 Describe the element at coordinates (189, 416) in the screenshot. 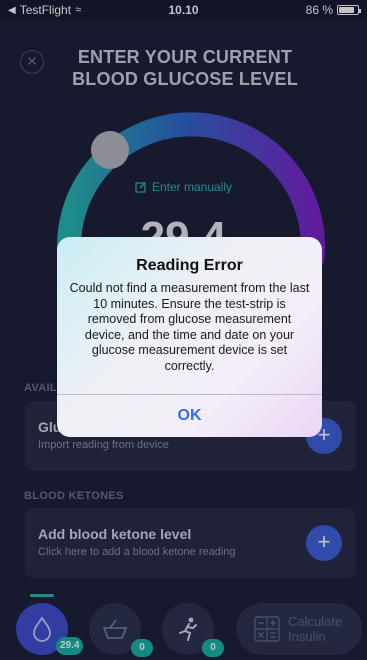

I see `alert-ok-button: OK` at that location.